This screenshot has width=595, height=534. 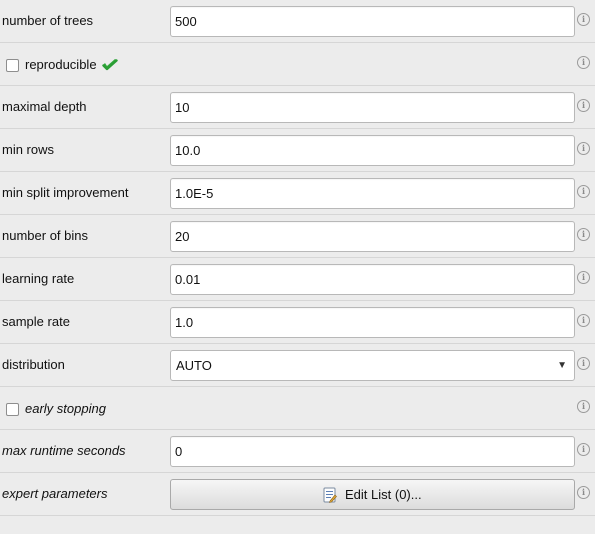 What do you see at coordinates (28, 149) in the screenshot?
I see `param-label: min rows` at bounding box center [28, 149].